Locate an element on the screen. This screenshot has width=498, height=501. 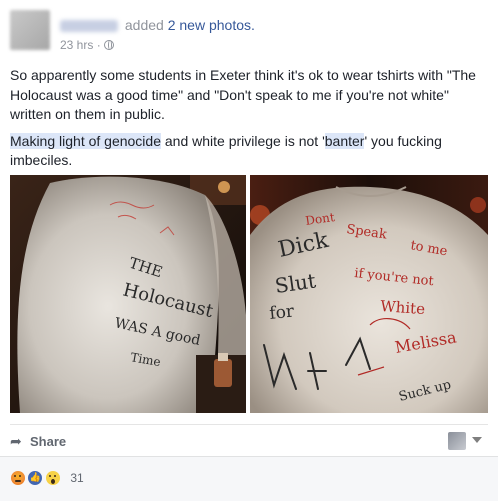
author-name-blurred is located at coordinates (89, 26).